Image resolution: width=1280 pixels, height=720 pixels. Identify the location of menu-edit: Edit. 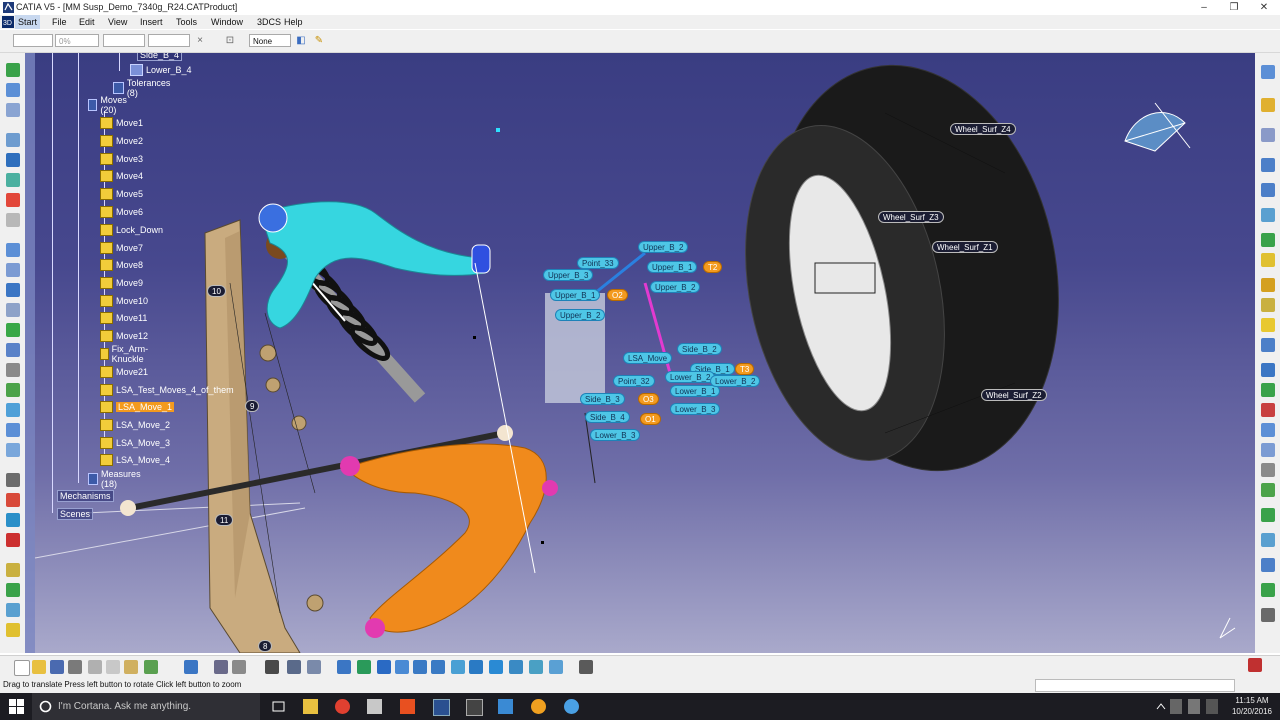
(87, 22).